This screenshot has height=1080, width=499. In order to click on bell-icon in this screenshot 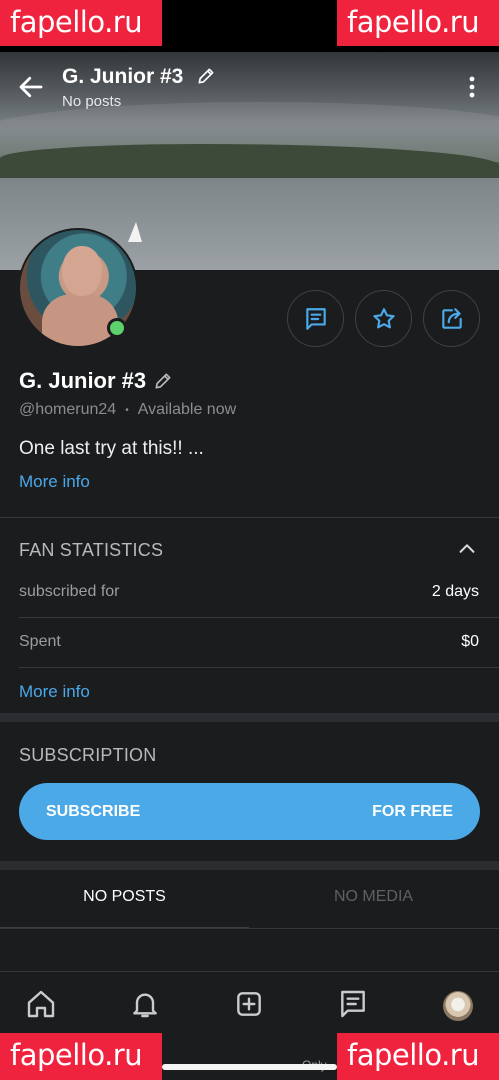, I will do `click(145, 1005)`.